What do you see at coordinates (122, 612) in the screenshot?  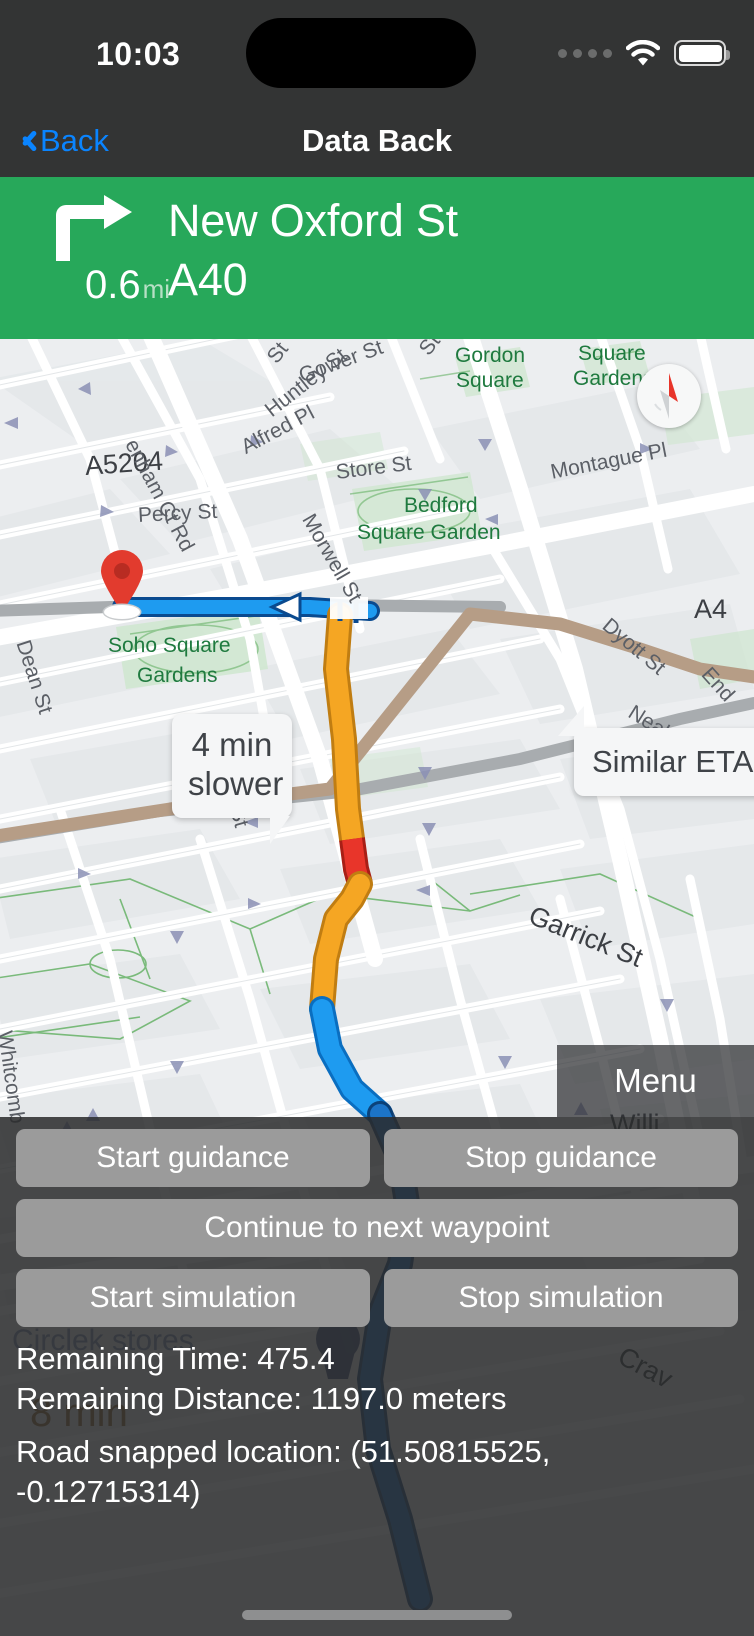 I see `pin-base-shadow` at bounding box center [122, 612].